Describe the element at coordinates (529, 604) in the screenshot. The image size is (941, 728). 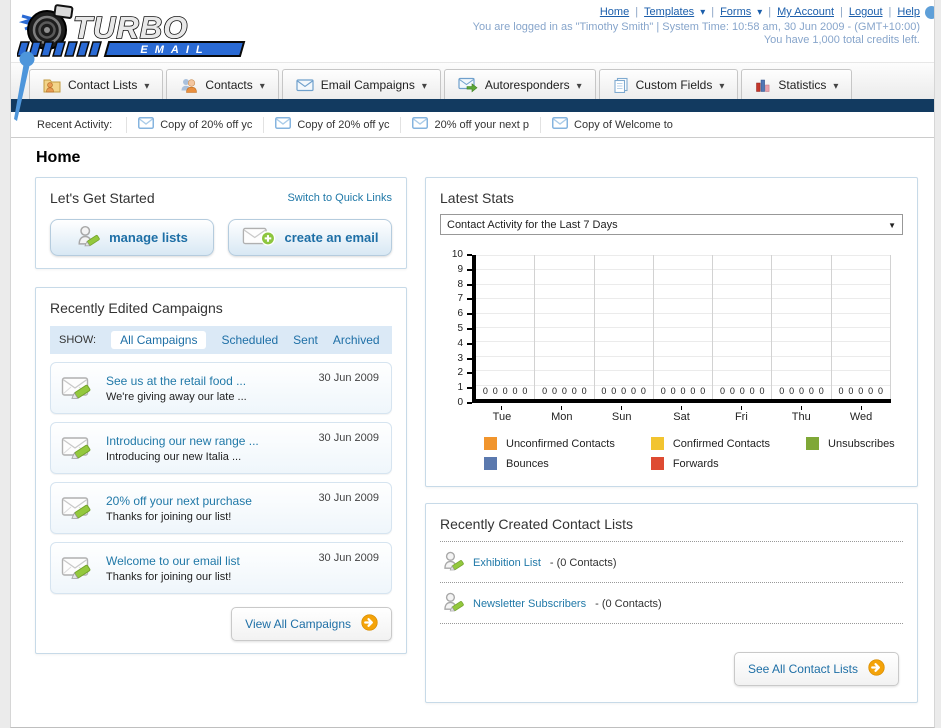
I see `contact-list-name-link: Newsletter Subscribers` at that location.